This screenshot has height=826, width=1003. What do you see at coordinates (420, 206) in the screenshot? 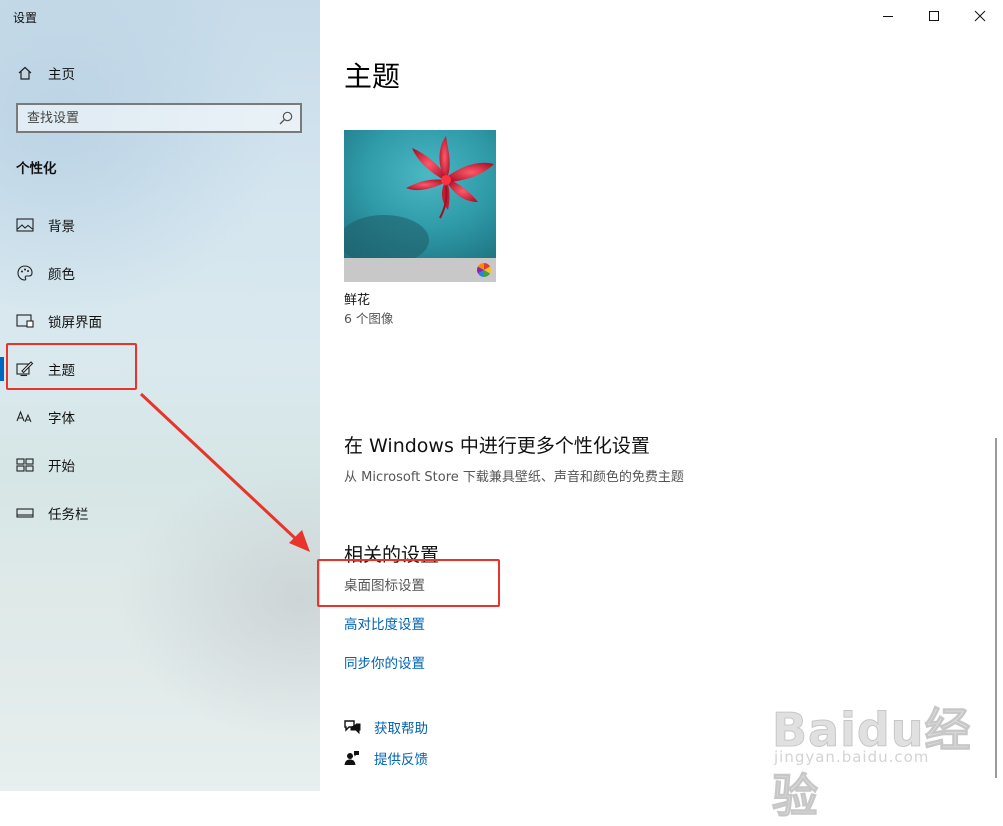
I see `theme-thumbnail` at bounding box center [420, 206].